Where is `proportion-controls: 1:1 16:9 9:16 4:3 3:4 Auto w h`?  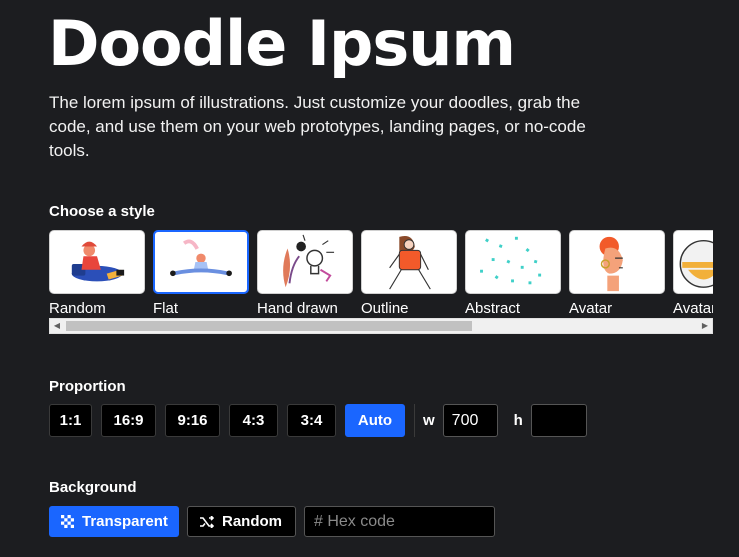 proportion-controls: 1:1 16:9 9:16 4:3 3:4 Auto w h is located at coordinates (318, 420).